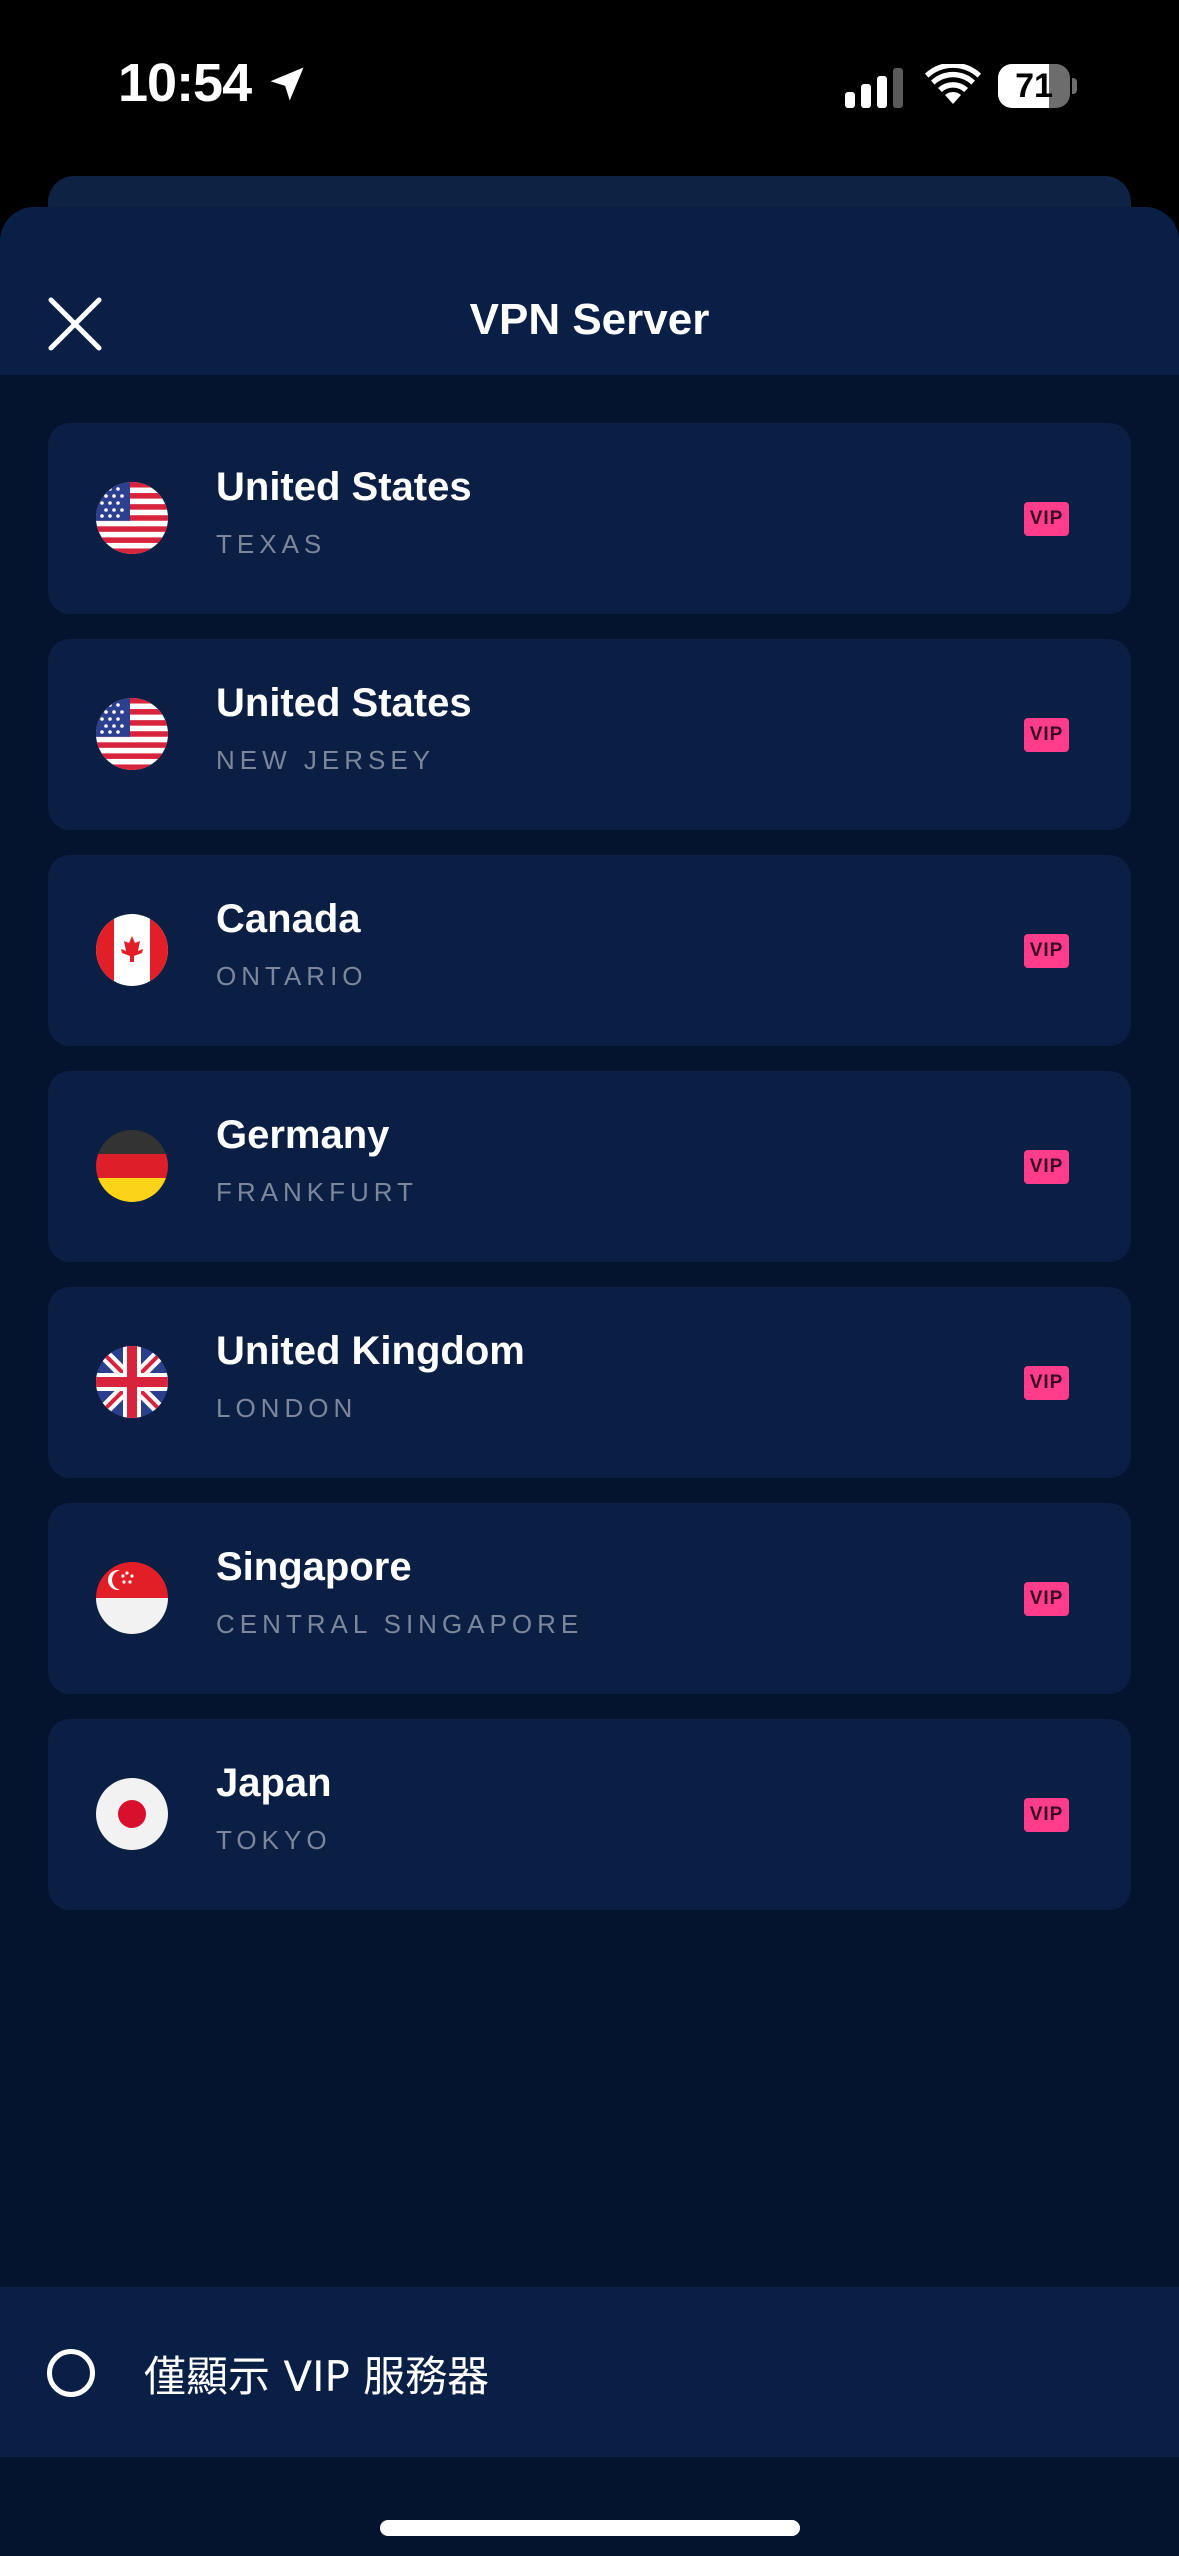 The image size is (1179, 2556). I want to click on server-region: FRANKFURT, so click(317, 1192).